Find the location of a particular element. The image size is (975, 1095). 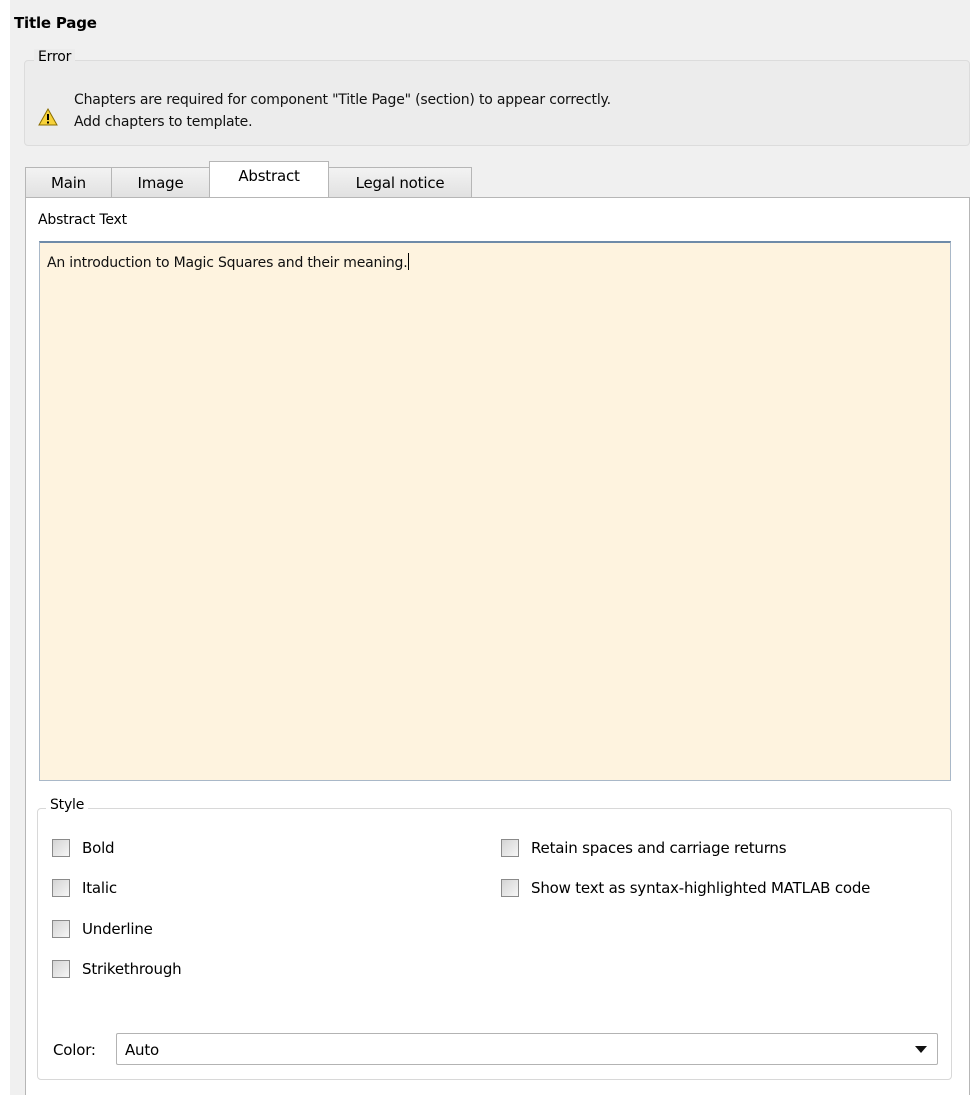

underline-checkbox: Underline is located at coordinates (102, 929).